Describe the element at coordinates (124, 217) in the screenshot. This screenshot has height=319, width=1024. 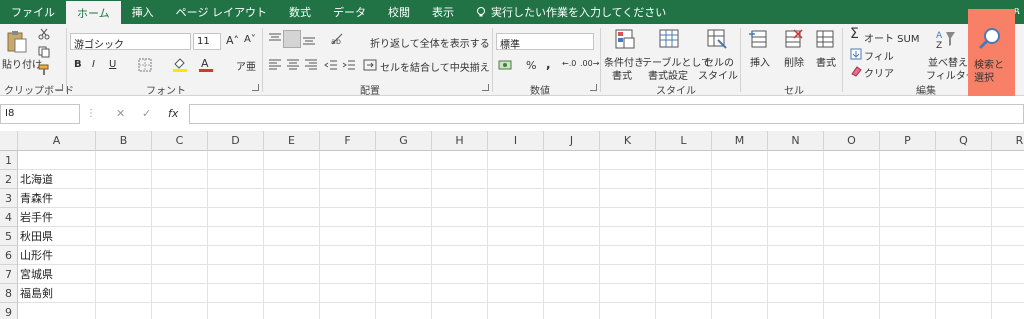
I see `cell-B4` at that location.